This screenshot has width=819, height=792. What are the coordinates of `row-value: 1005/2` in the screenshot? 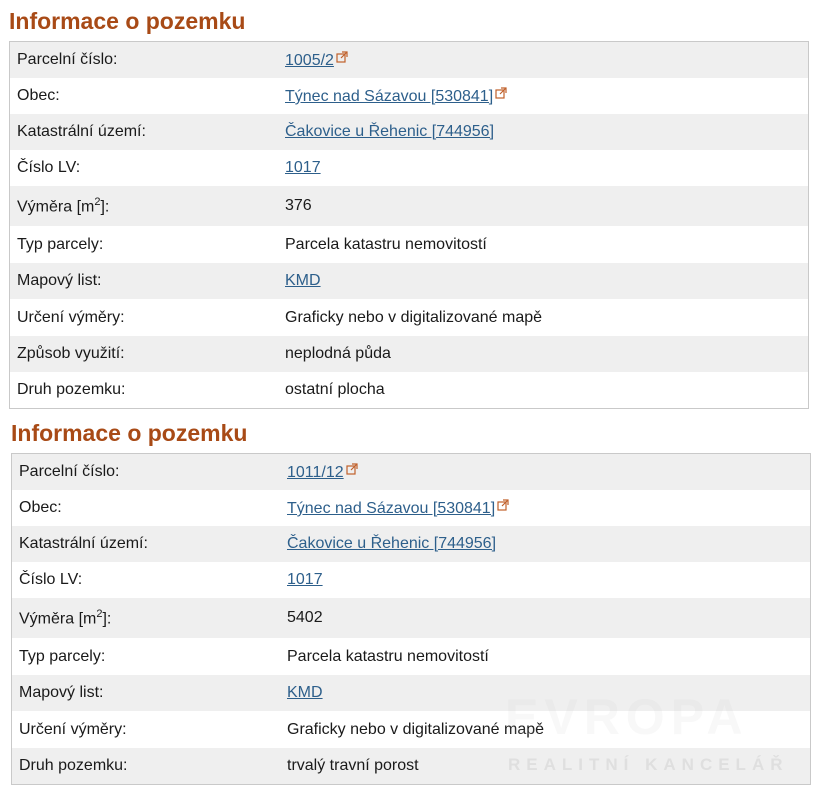 It's located at (546, 60).